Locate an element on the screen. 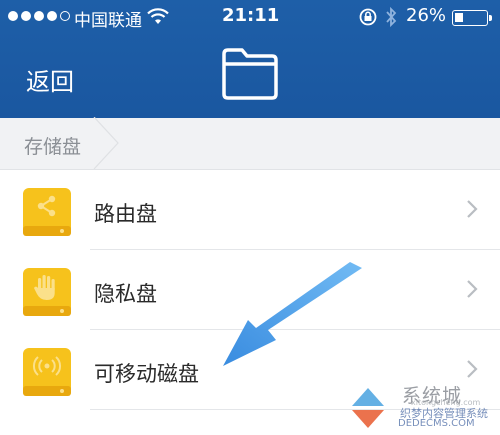 This screenshot has height=435, width=500. status-bar: 中国联通 21:11 26% is located at coordinates (250, 17).